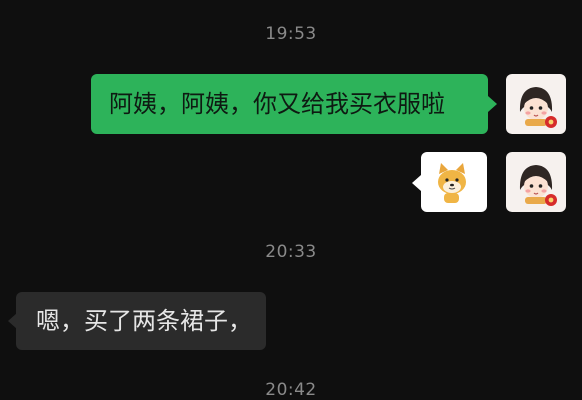 This screenshot has width=582, height=400. Describe the element at coordinates (291, 252) in the screenshot. I see `timestamp: 20:33` at that location.